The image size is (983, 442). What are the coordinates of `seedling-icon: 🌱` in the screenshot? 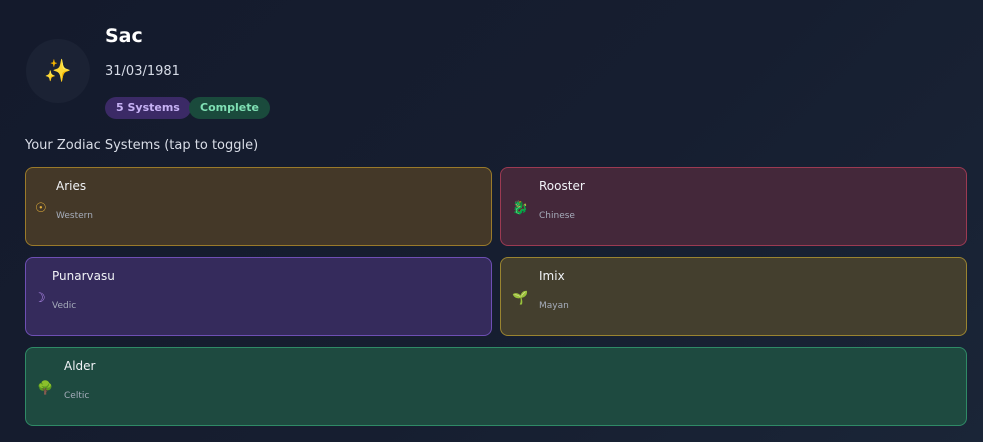 It's located at (520, 298).